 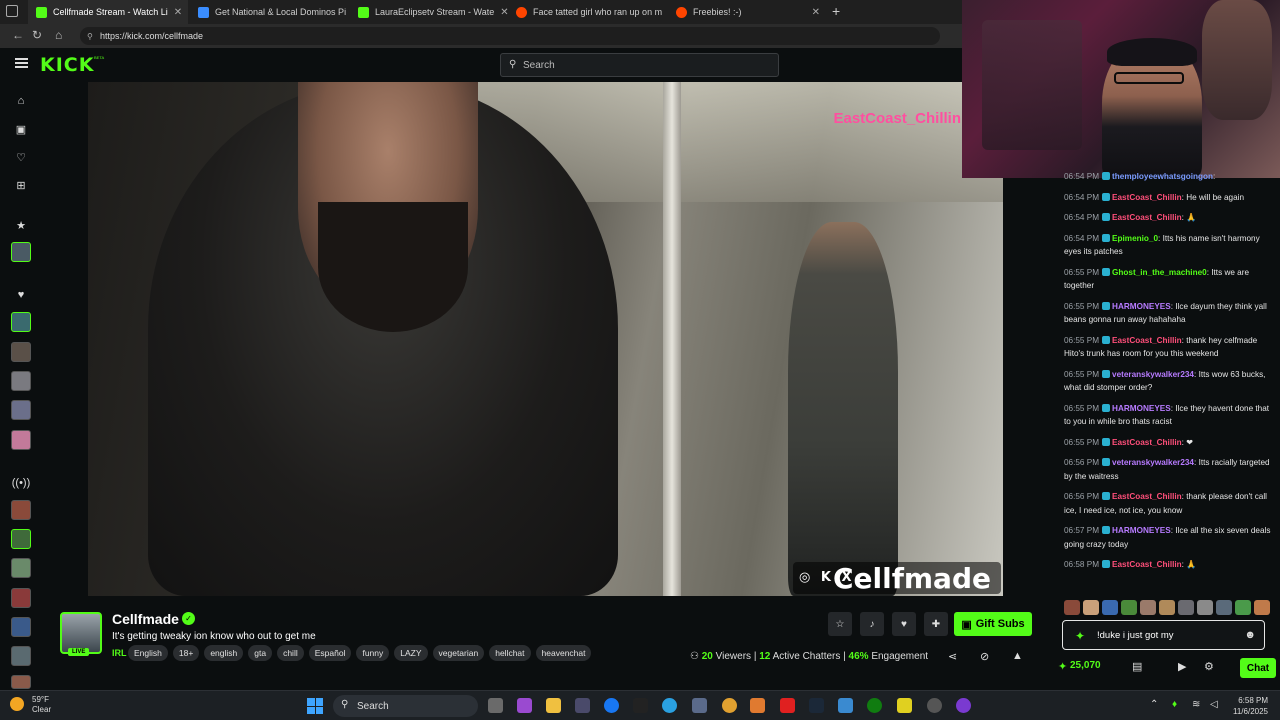 I want to click on site-info-icon: ⚲, so click(x=90, y=36).